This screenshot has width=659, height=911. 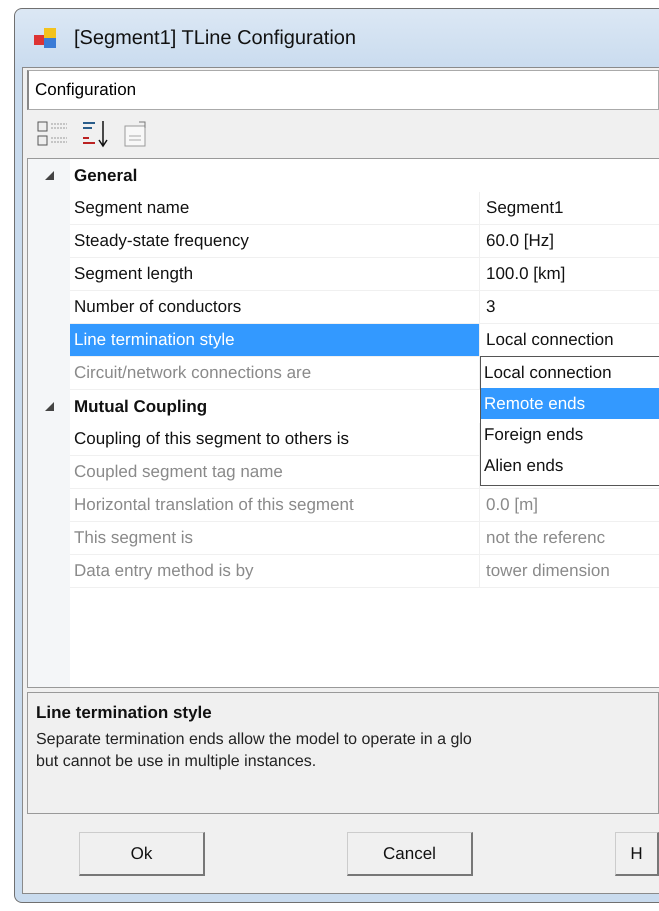 What do you see at coordinates (275, 241) in the screenshot?
I see `property-label: Steady-state frequency` at bounding box center [275, 241].